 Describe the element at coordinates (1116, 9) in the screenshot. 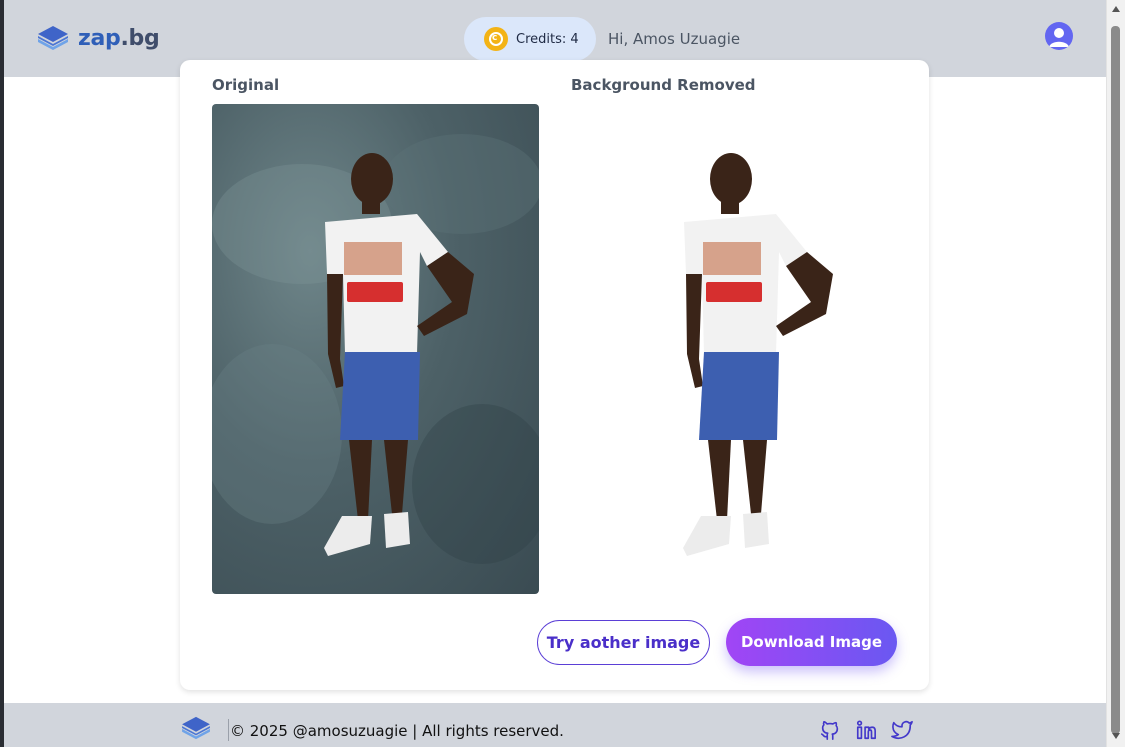

I see `scroll-up-arrow-icon` at that location.